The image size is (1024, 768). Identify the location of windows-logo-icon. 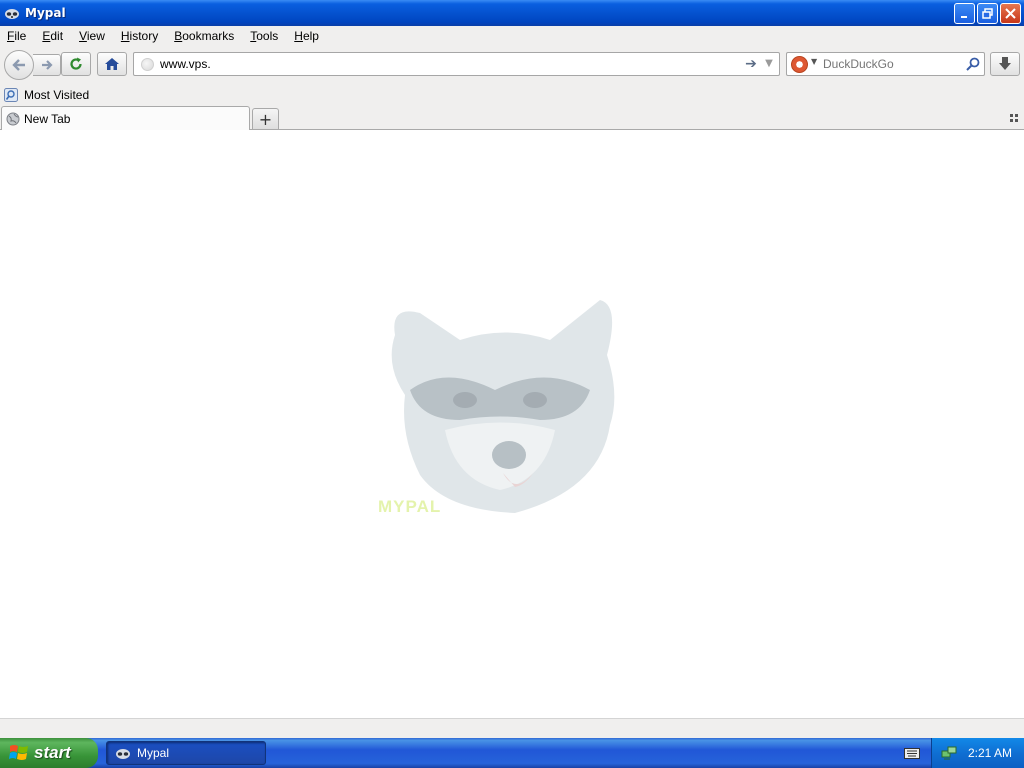
(18, 752).